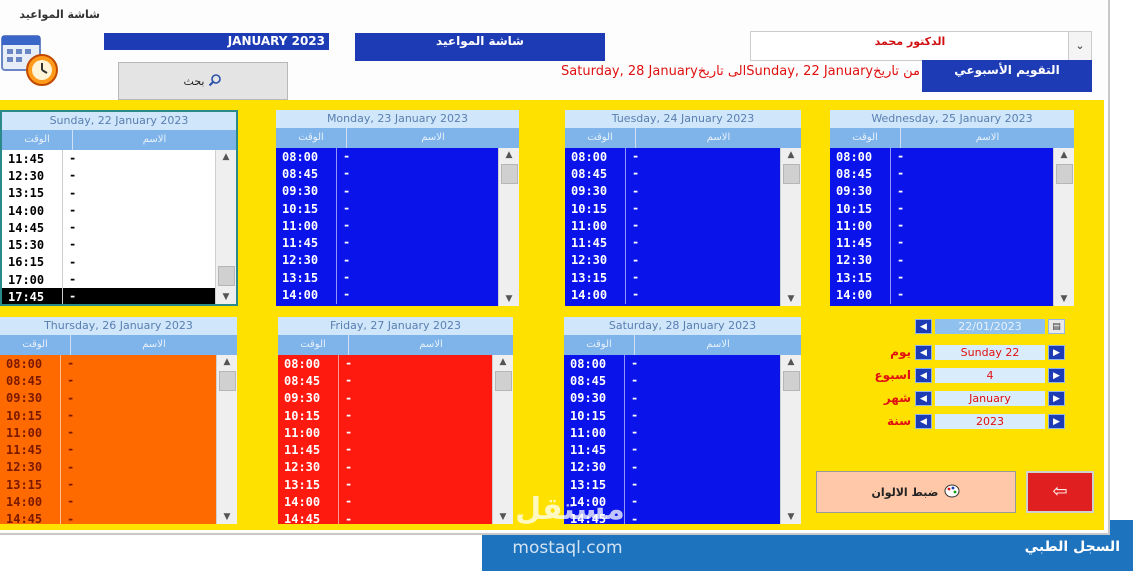 Image resolution: width=1133 pixels, height=571 pixels. I want to click on appointment-row: 17:00 -, so click(109, 280).